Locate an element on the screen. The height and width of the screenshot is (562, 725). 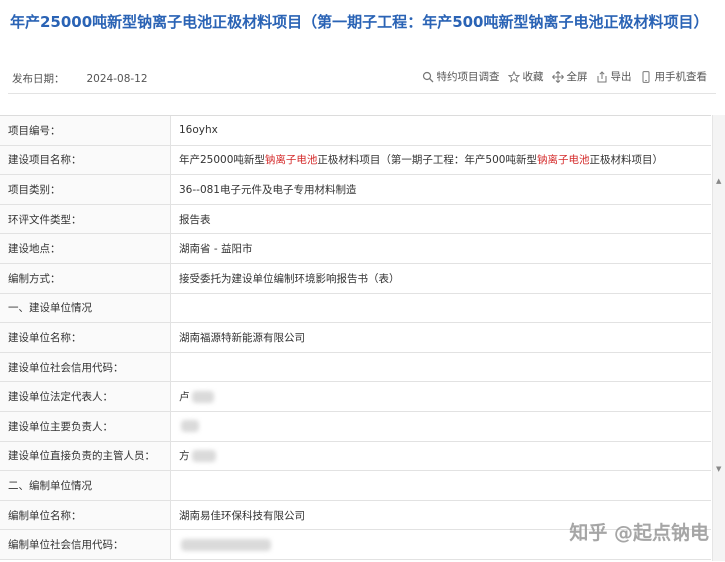
table-row: 建设单位社会信用代码： is located at coordinates (355, 367).